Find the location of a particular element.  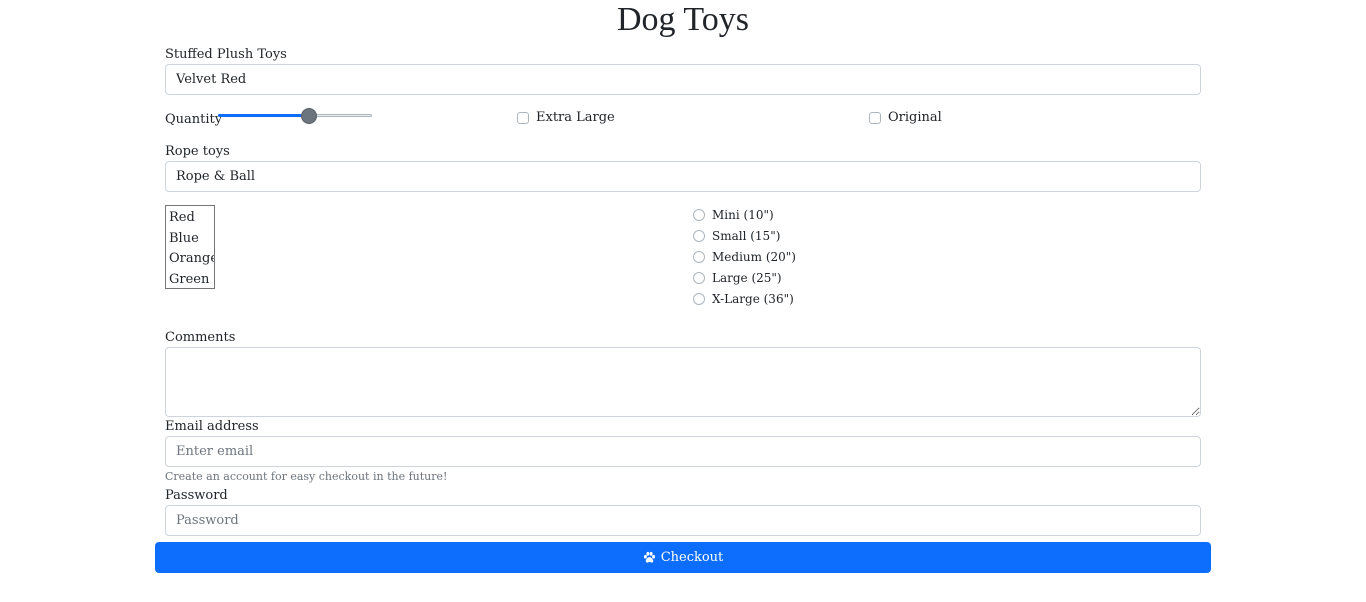

comments-label: Comments is located at coordinates (200, 337).